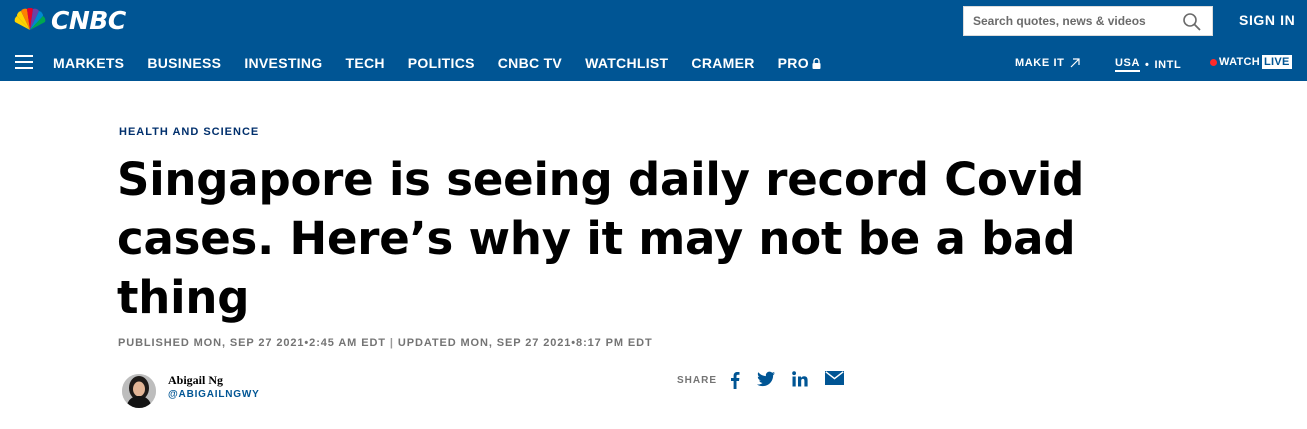  Describe the element at coordinates (30, 20) in the screenshot. I see `peacock-logo-icon` at that location.